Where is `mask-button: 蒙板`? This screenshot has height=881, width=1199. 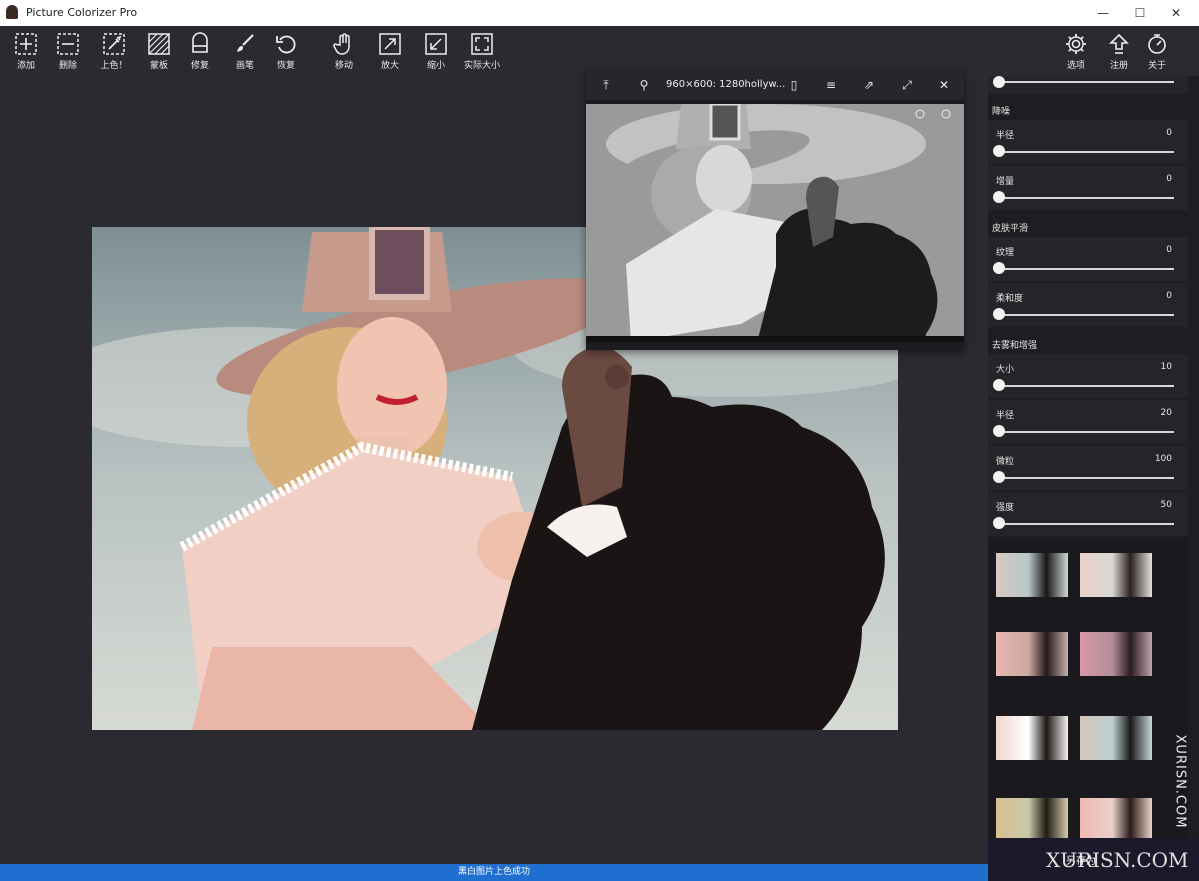
mask-button: 蒙板 is located at coordinates (159, 51).